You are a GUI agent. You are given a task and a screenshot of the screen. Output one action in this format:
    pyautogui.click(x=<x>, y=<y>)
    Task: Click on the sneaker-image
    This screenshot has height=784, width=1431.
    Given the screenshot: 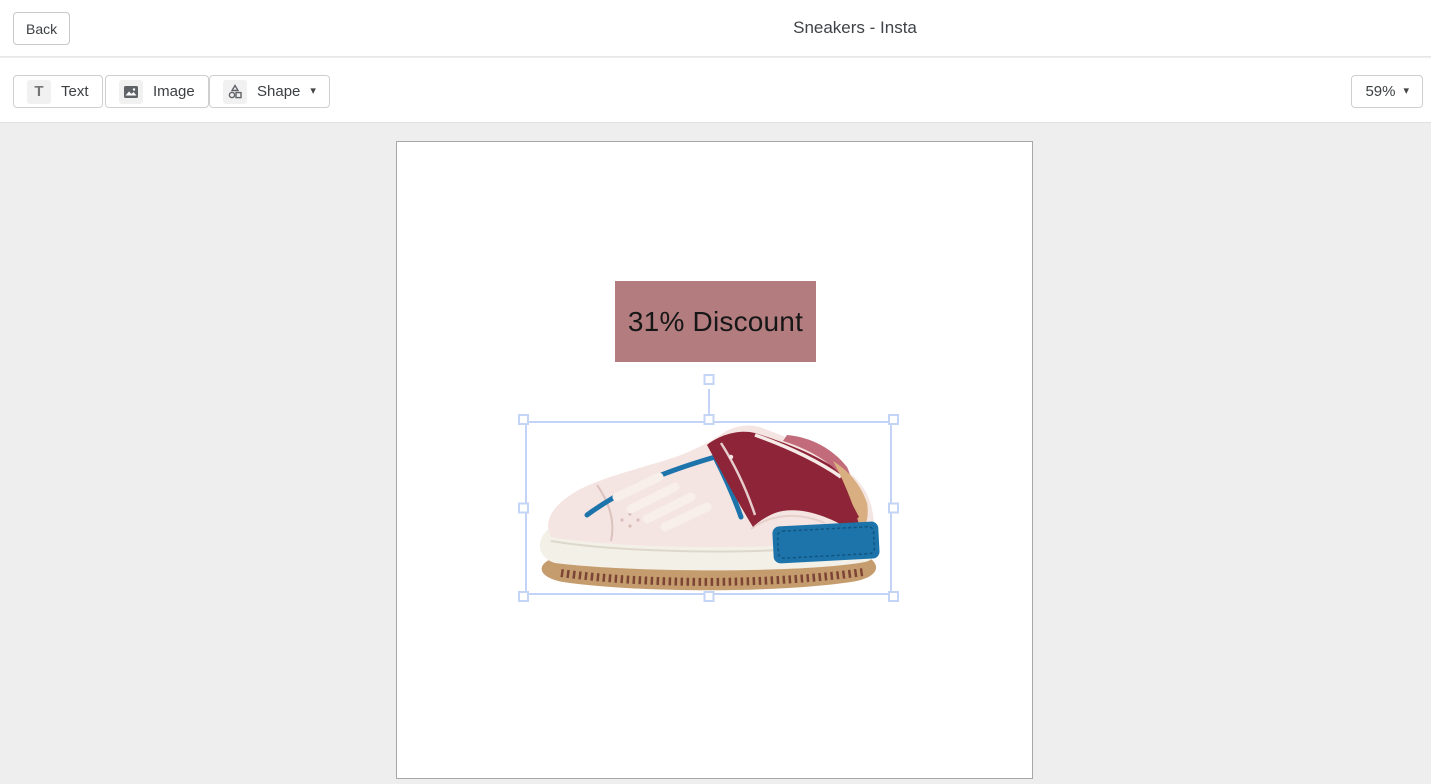 What is the action you would take?
    pyautogui.click(x=708, y=508)
    